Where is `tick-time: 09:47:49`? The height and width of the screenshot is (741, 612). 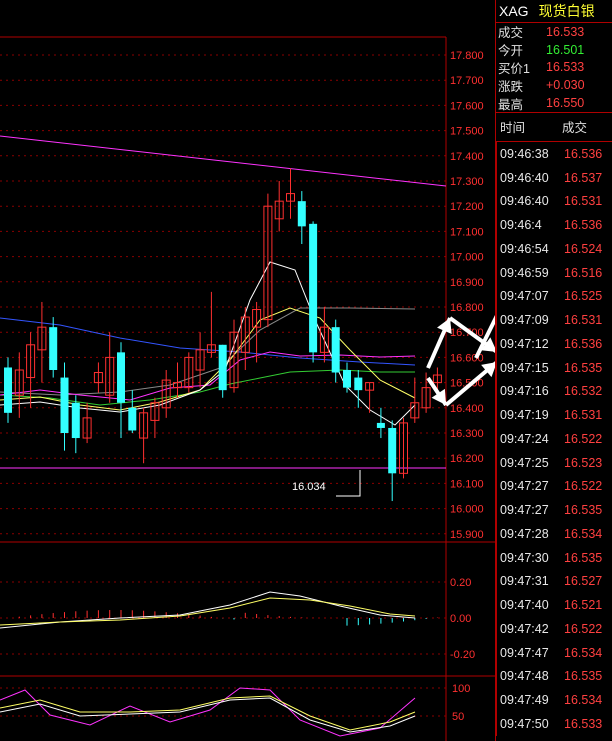
tick-time: 09:47:49 is located at coordinates (524, 700).